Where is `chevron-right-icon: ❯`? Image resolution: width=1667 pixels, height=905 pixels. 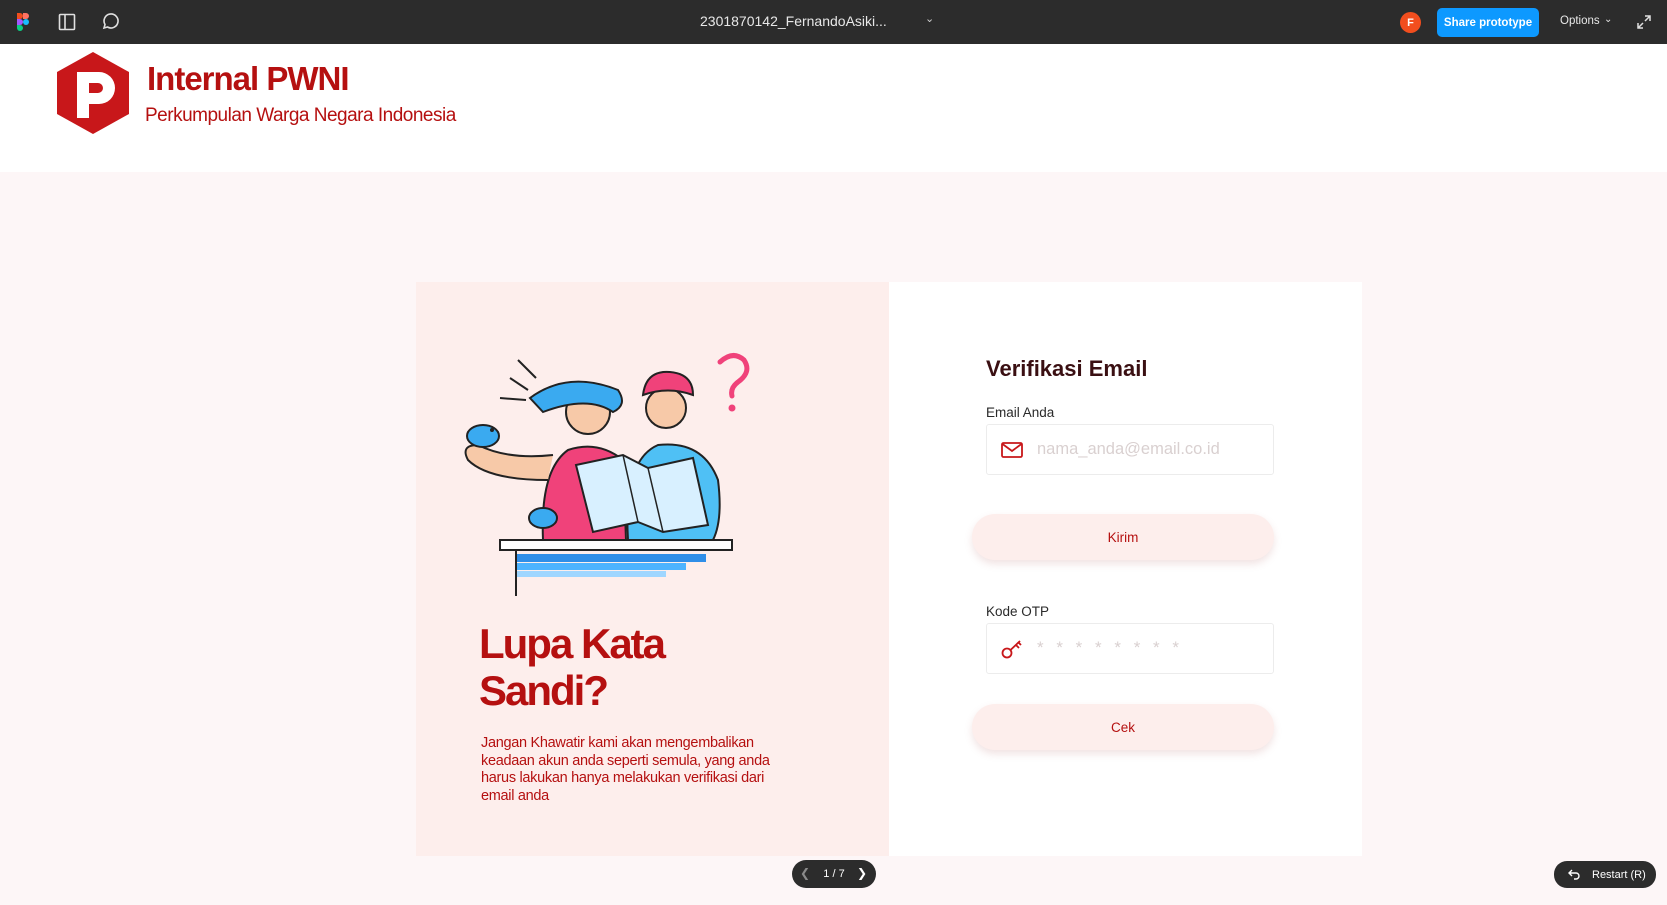
chevron-right-icon: ❯ is located at coordinates (862, 873).